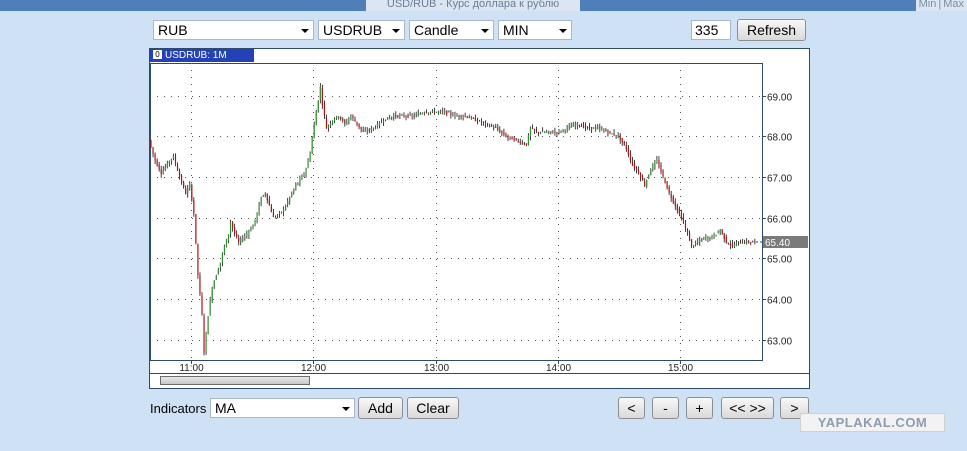  I want to click on add-indicator-button: Add, so click(380, 408).